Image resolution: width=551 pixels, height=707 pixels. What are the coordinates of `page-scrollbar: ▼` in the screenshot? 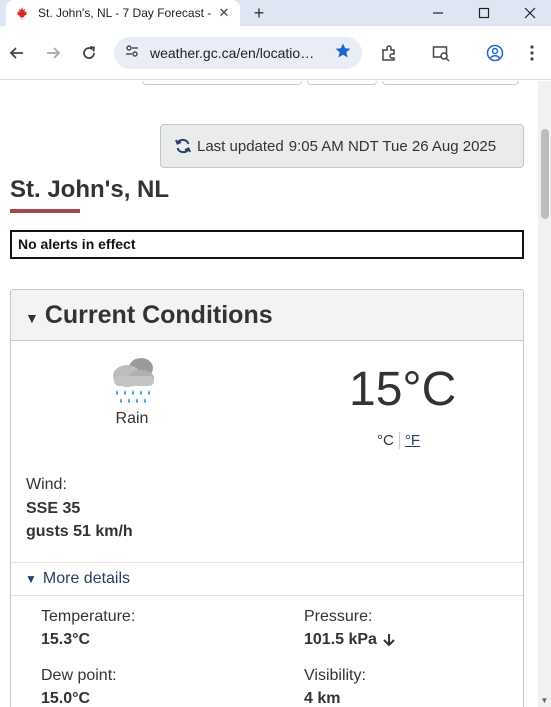 It's located at (544, 394).